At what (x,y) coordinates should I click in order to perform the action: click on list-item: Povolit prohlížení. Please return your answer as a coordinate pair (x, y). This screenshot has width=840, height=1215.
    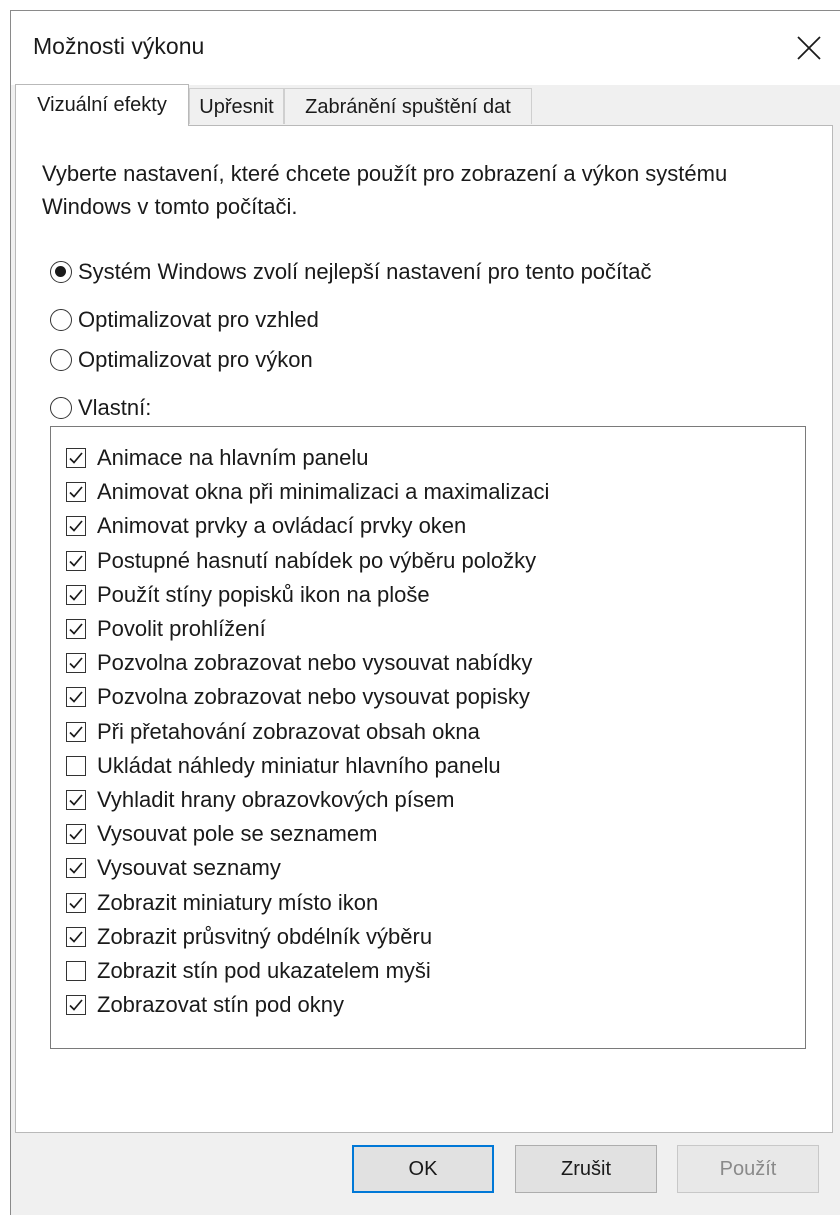
    Looking at the image, I should click on (166, 629).